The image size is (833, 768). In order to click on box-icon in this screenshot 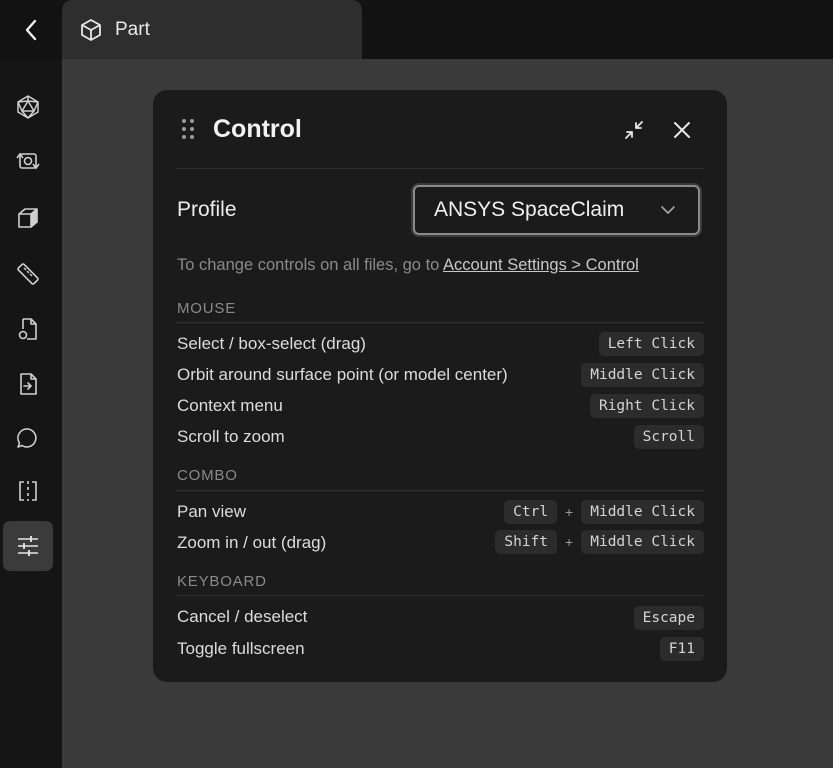, I will do `click(28, 218)`.